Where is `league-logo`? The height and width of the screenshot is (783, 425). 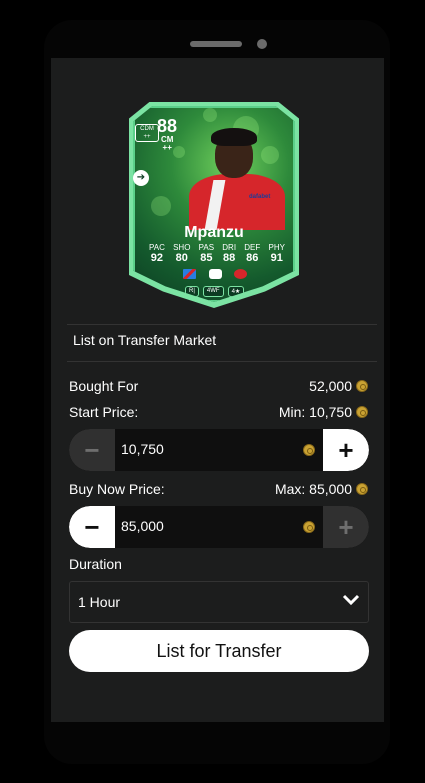
league-logo is located at coordinates (215, 274).